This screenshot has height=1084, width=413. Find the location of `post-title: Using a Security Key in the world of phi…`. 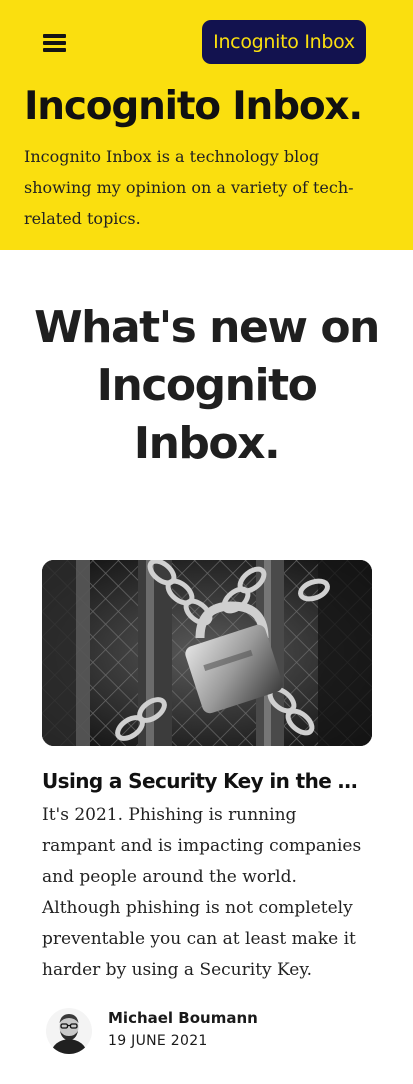

post-title: Using a Security Key in the world of phi… is located at coordinates (207, 781).